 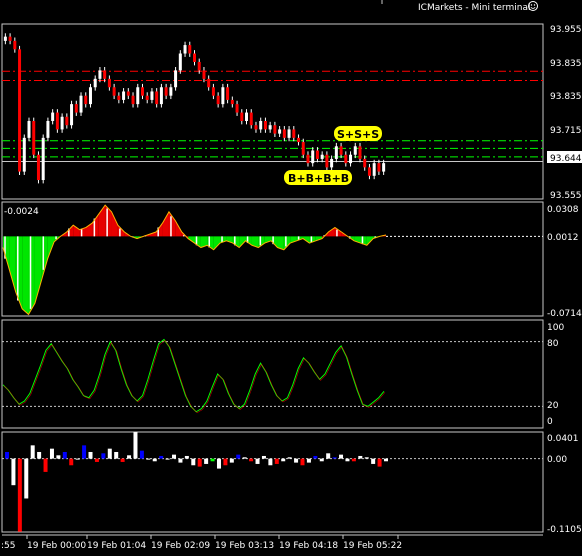 What do you see at coordinates (358, 134) in the screenshot?
I see `svg-text: S+S+S` at bounding box center [358, 134].